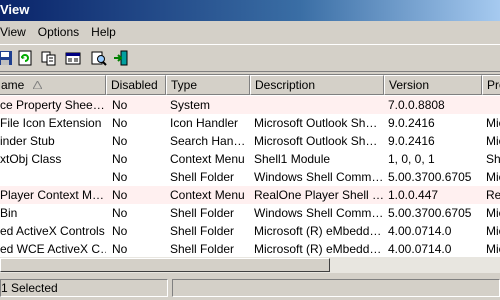 Image resolution: width=500 pixels, height=300 pixels. Describe the element at coordinates (37, 85) in the screenshot. I see `sort-ascending-icon` at that location.